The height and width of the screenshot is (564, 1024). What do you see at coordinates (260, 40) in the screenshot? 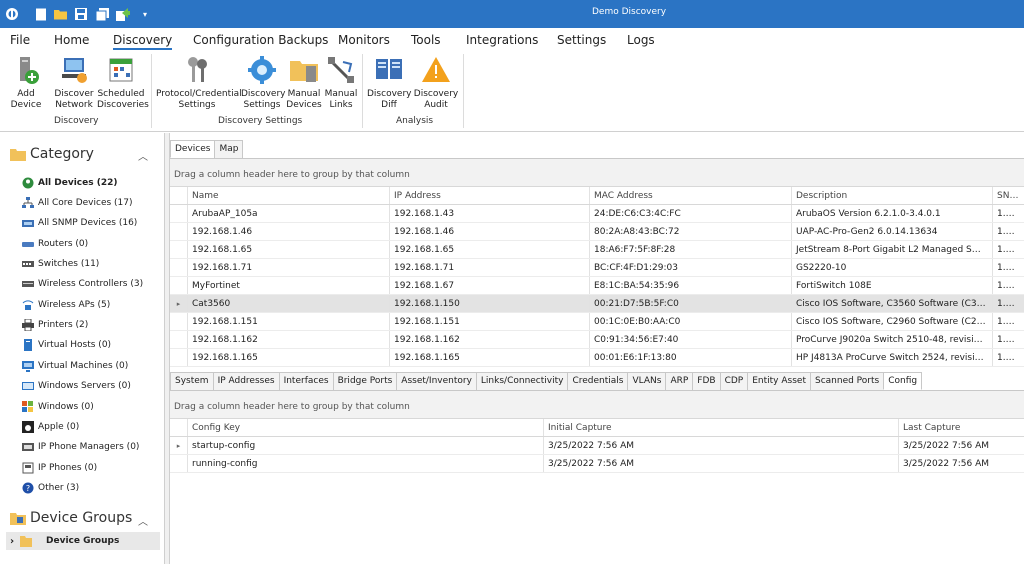
I see `menu-configuration-backups: Configuration Backups` at bounding box center [260, 40].